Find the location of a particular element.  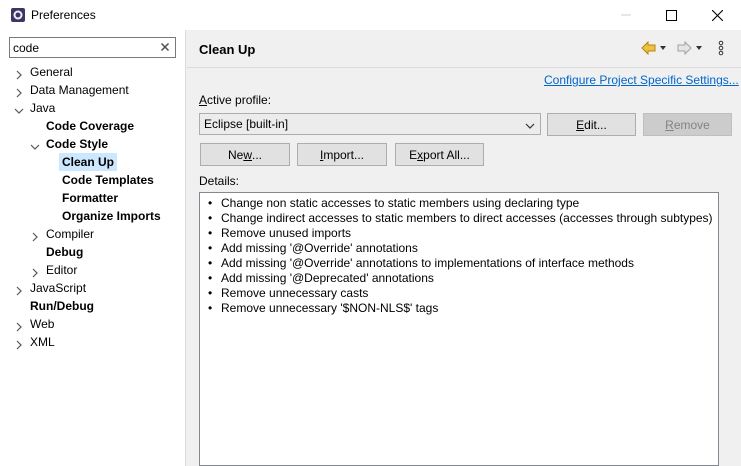

tree-item-clean-up: Clean Up is located at coordinates (92, 162).